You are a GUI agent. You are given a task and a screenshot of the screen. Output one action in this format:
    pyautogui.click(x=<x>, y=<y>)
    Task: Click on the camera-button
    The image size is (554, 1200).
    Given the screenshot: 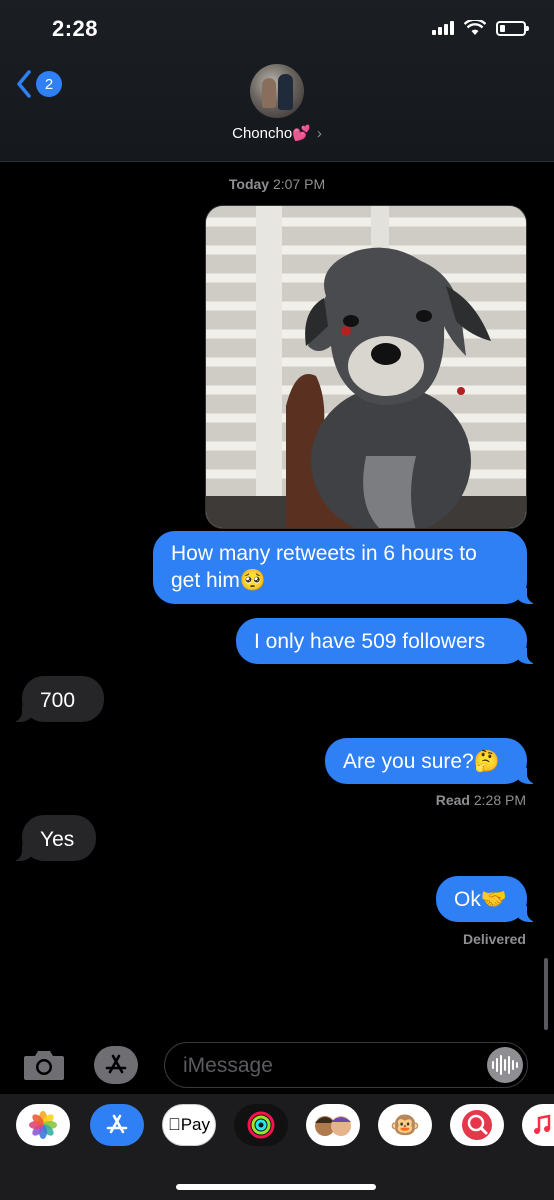 What is the action you would take?
    pyautogui.click(x=44, y=1065)
    